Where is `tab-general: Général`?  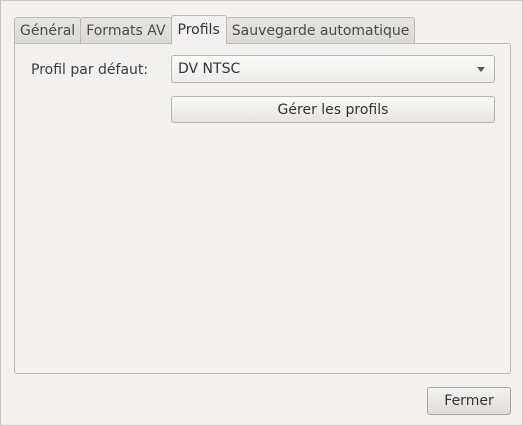 tab-general: Général is located at coordinates (48, 30).